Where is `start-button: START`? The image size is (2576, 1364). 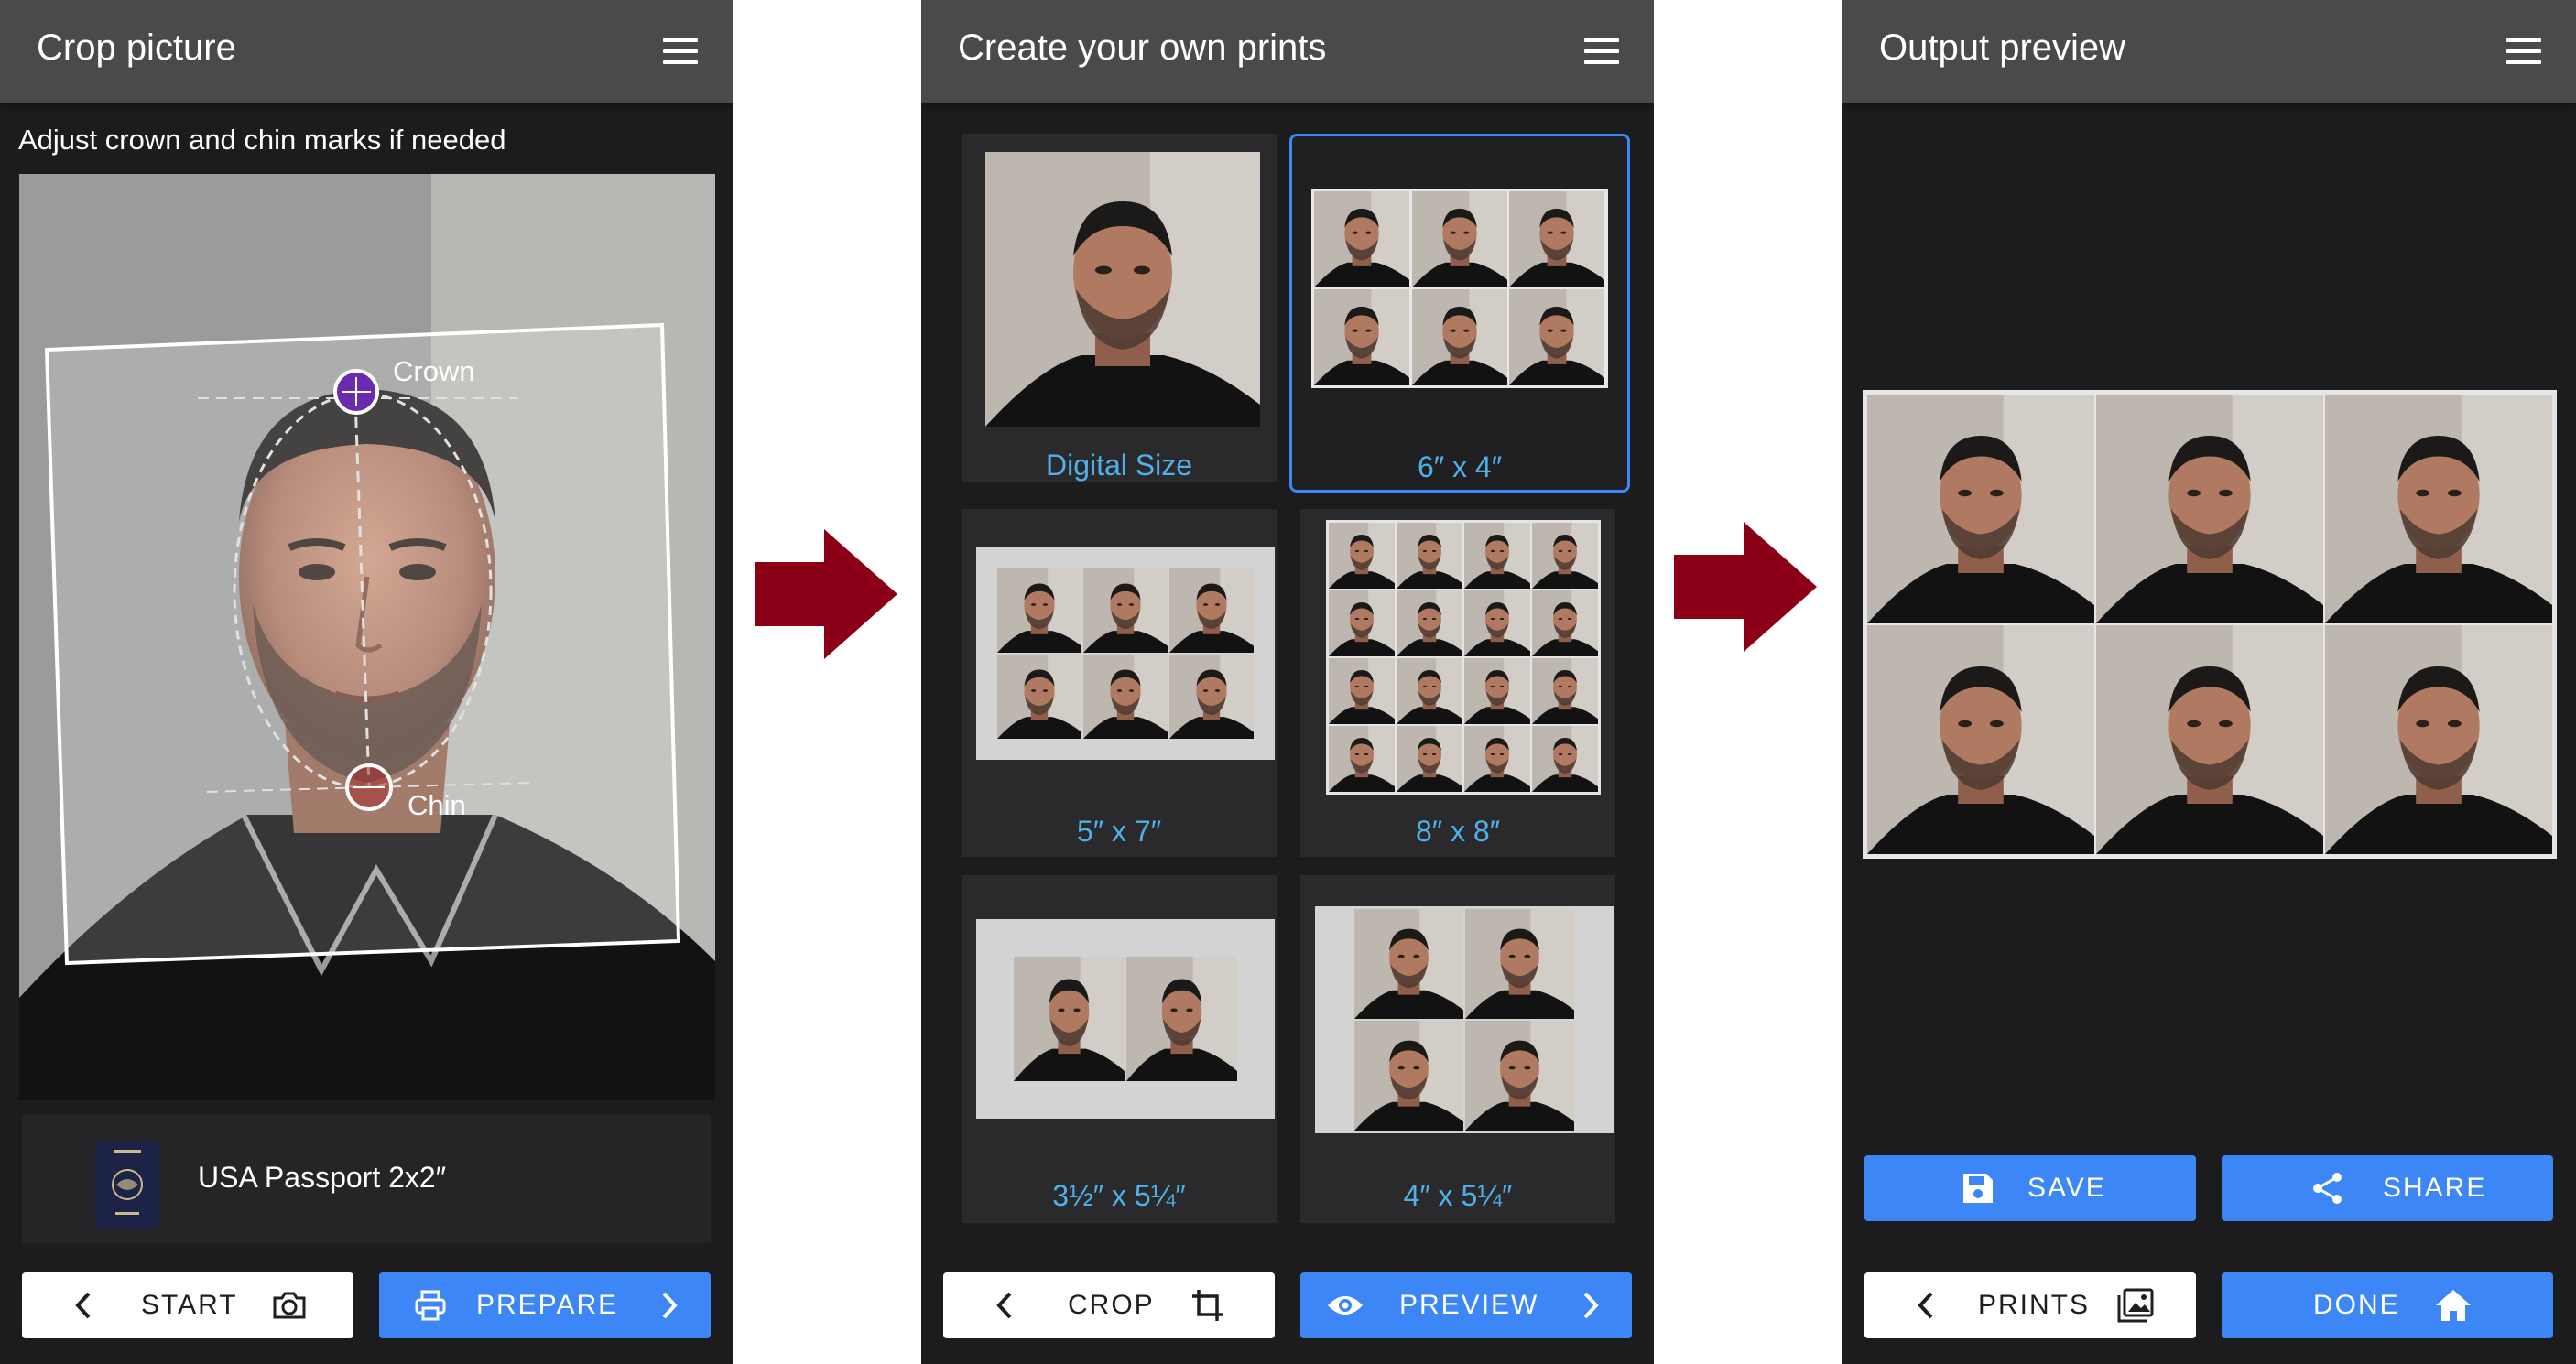 start-button: START is located at coordinates (187, 1305).